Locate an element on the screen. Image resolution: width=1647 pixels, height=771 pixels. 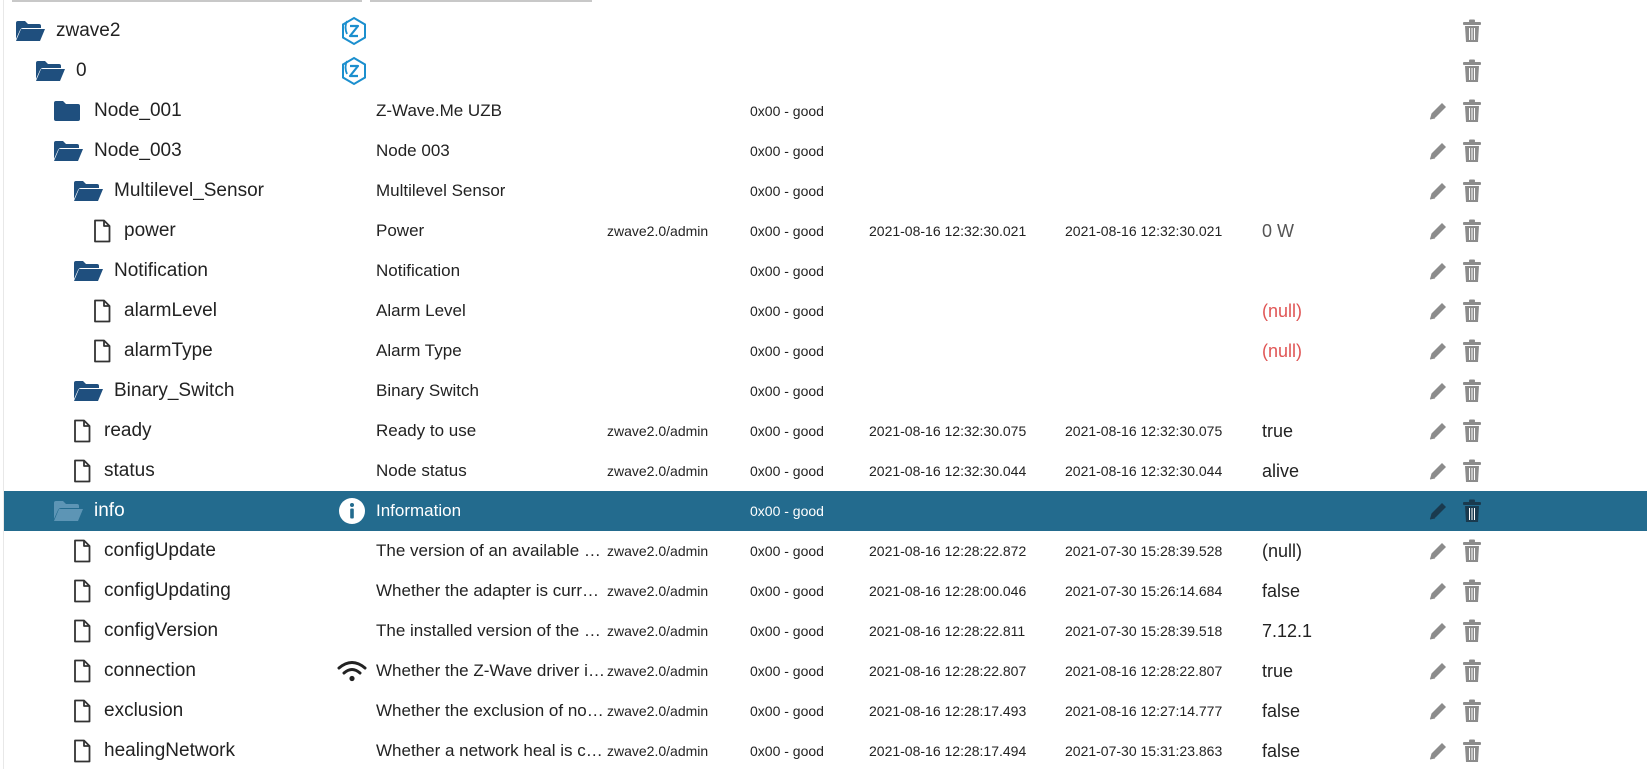
object-value: 7.12.1 is located at coordinates (1287, 631).